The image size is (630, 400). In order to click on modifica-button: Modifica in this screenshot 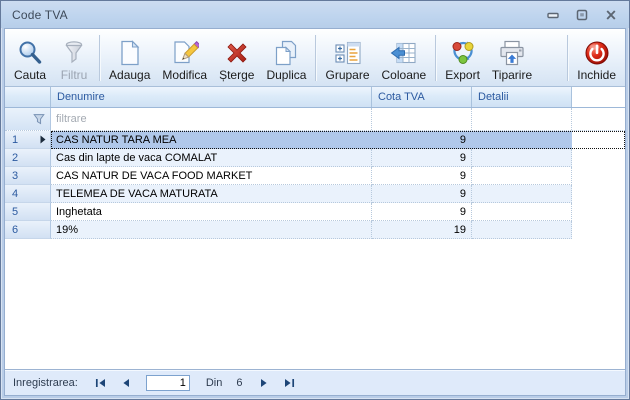, I will do `click(184, 58)`.